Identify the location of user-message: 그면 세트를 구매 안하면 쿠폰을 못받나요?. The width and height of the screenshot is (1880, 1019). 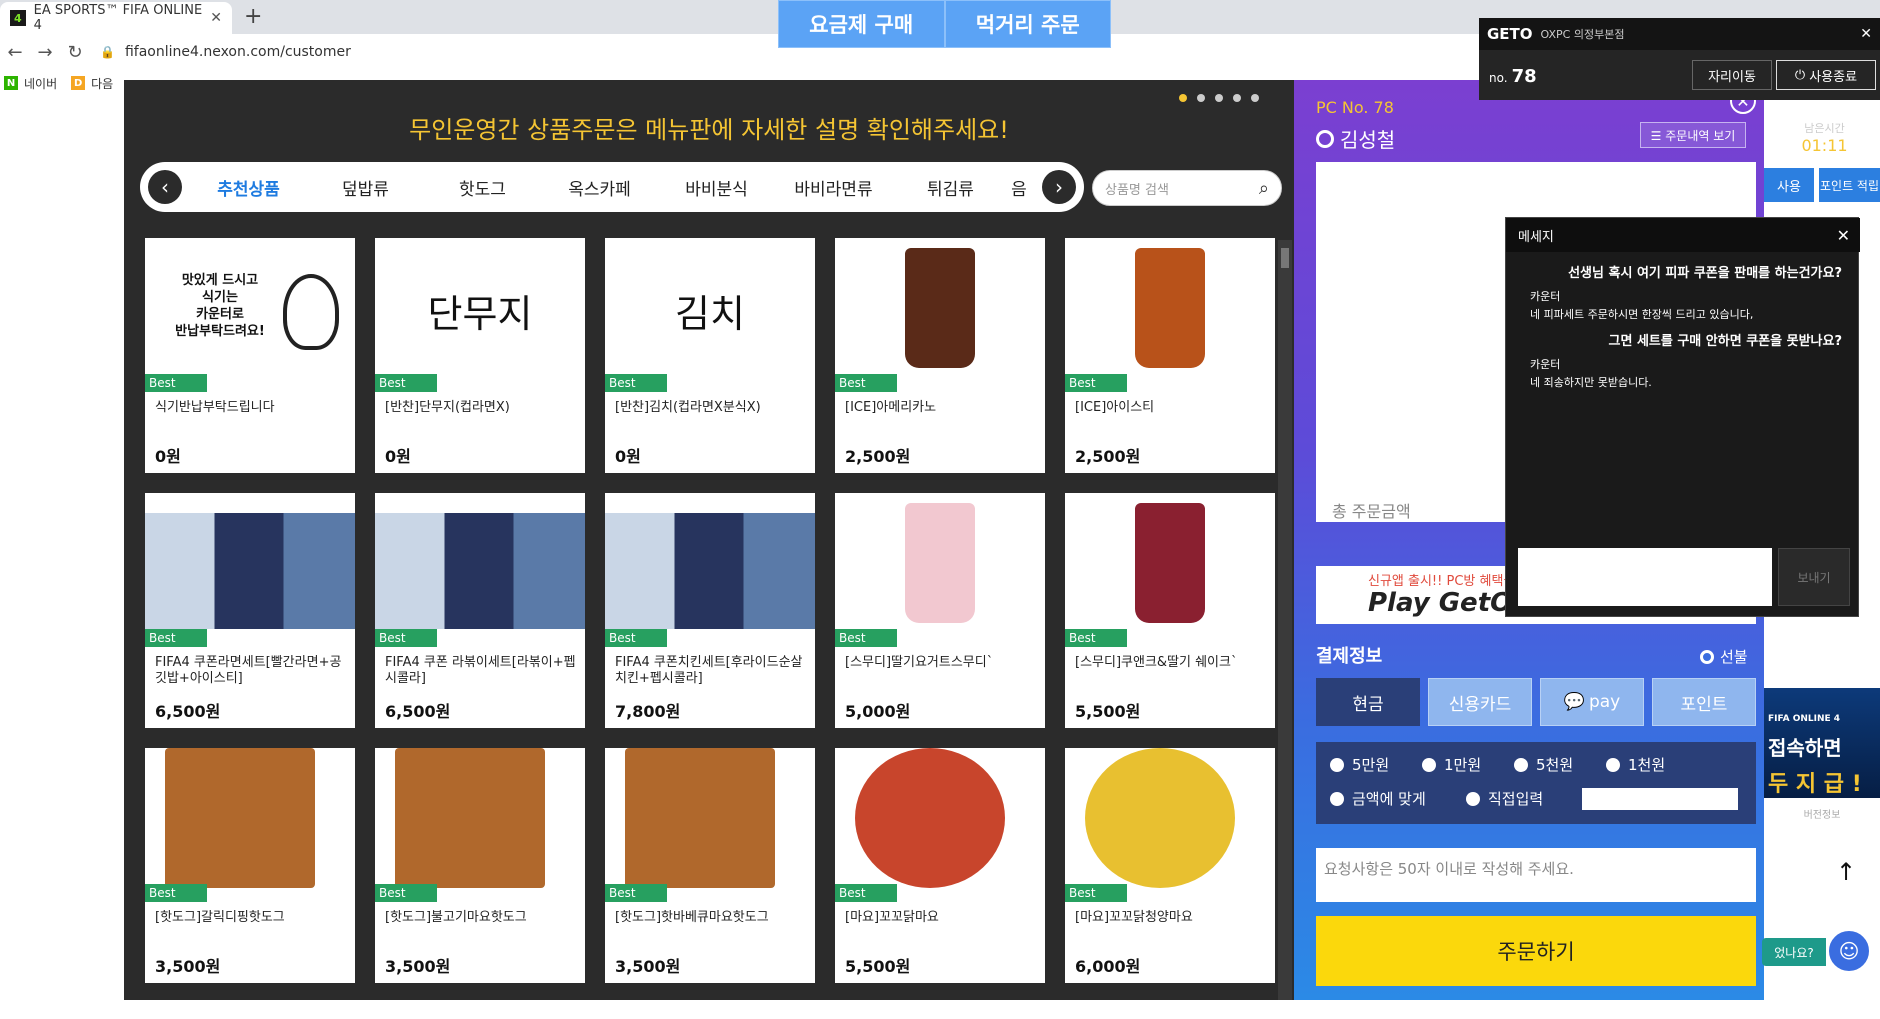
(1725, 341).